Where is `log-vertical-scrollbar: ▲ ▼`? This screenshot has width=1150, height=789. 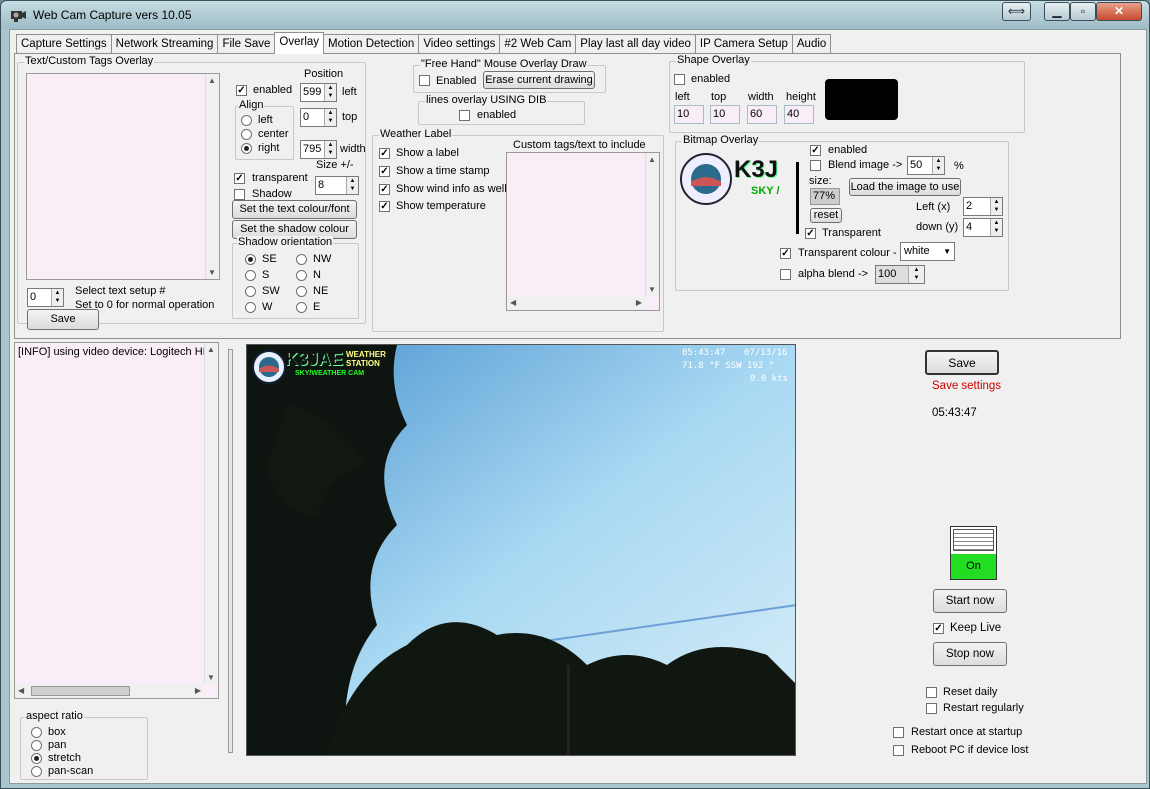 log-vertical-scrollbar: ▲ ▼ is located at coordinates (211, 513).